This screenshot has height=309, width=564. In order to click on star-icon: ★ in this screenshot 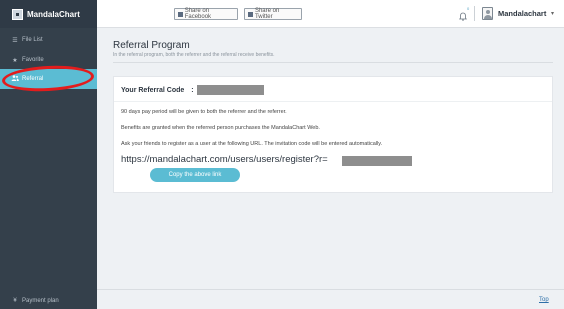, I will do `click(15, 60)`.